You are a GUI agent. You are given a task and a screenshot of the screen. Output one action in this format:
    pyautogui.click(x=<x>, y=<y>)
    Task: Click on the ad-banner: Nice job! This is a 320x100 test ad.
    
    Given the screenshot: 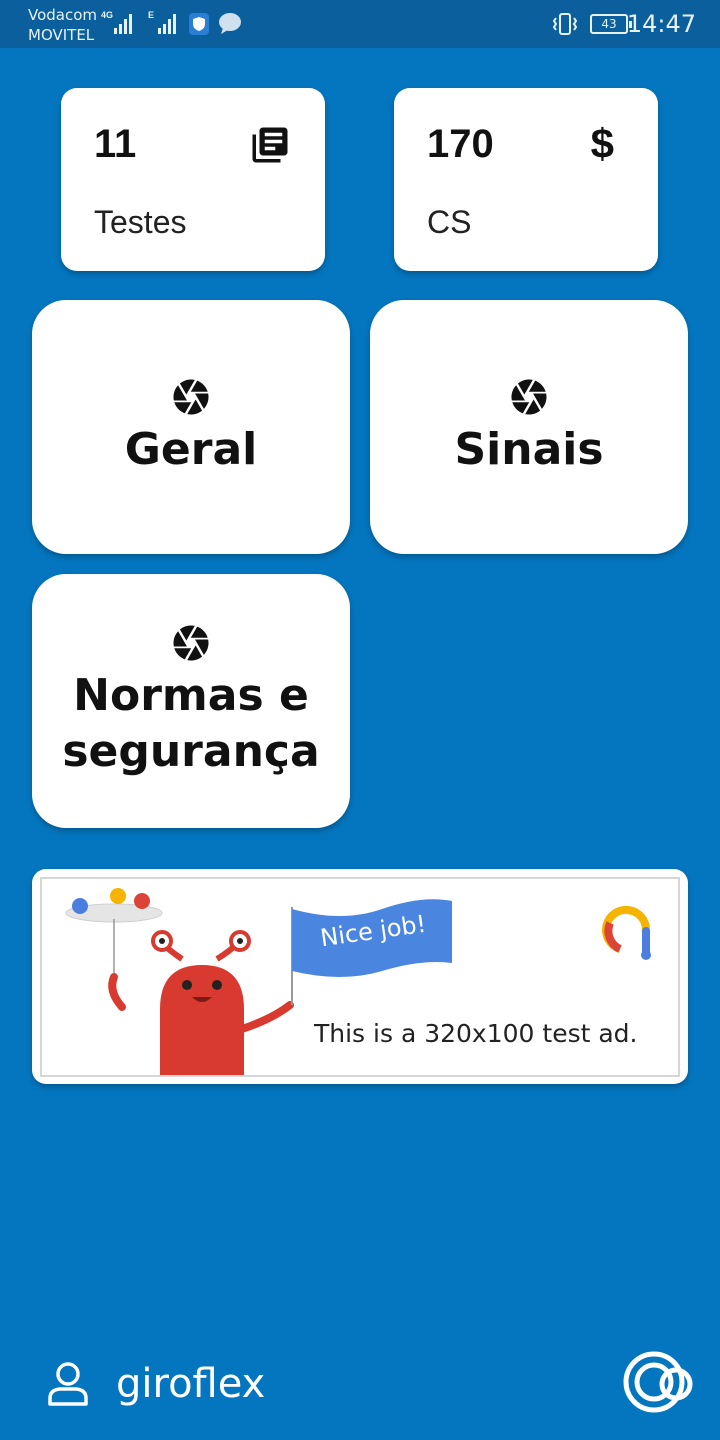 What is the action you would take?
    pyautogui.click(x=360, y=976)
    